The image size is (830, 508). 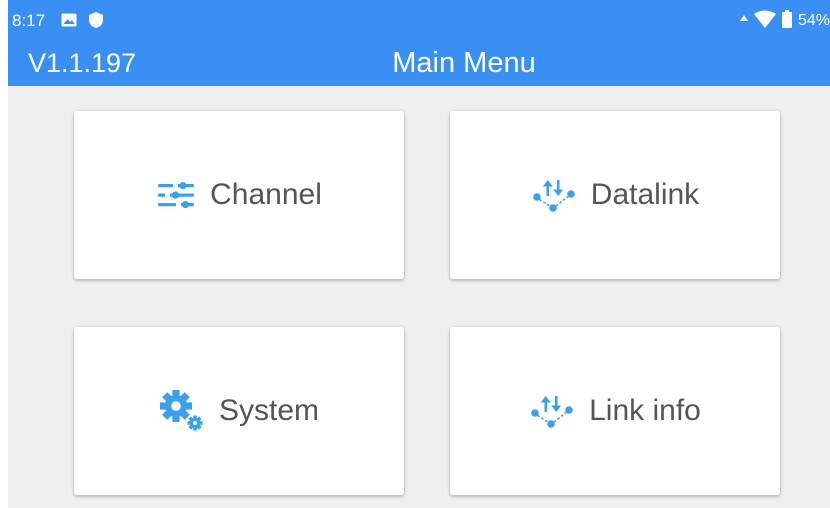 I want to click on status-right: 54%, so click(x=784, y=21).